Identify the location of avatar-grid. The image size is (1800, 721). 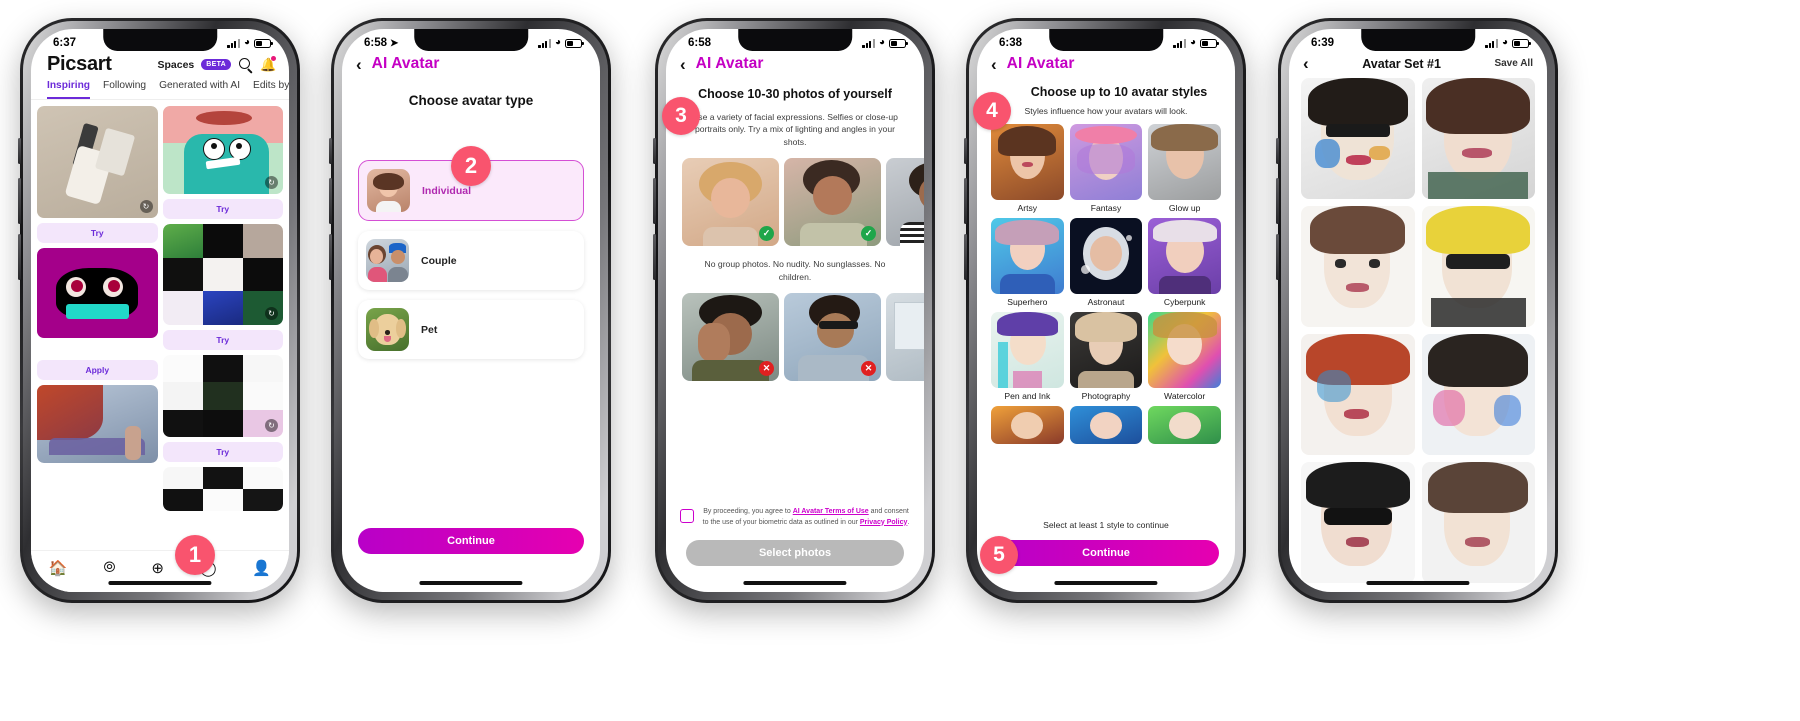
(1418, 330).